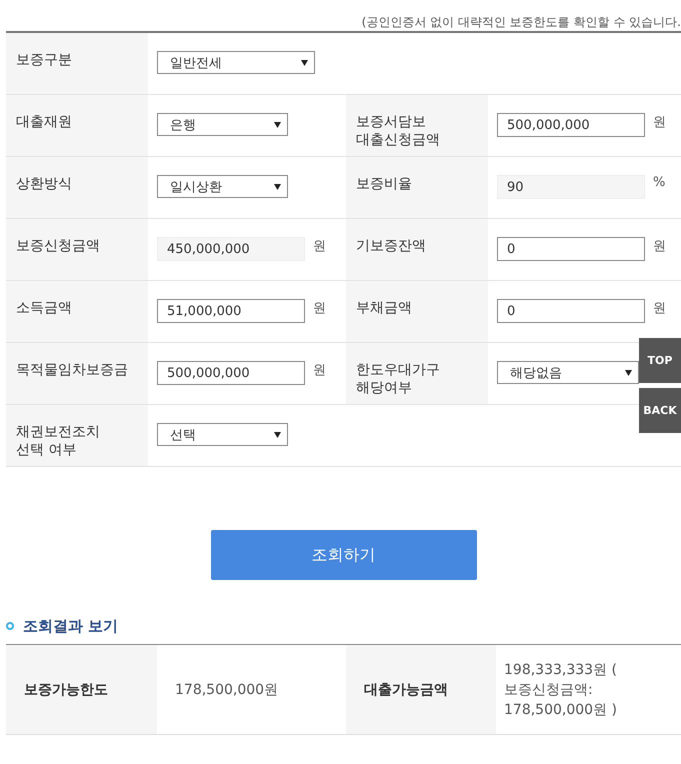  I want to click on dropdown: 선택, so click(222, 434).